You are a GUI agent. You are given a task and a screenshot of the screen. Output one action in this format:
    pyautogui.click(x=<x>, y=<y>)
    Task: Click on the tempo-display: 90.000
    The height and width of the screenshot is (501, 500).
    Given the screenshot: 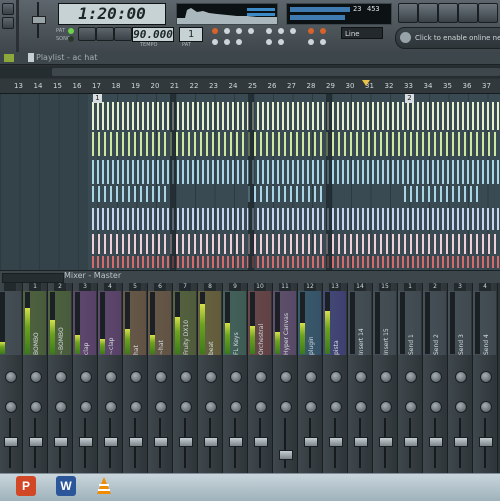 What is the action you would take?
    pyautogui.click(x=153, y=34)
    